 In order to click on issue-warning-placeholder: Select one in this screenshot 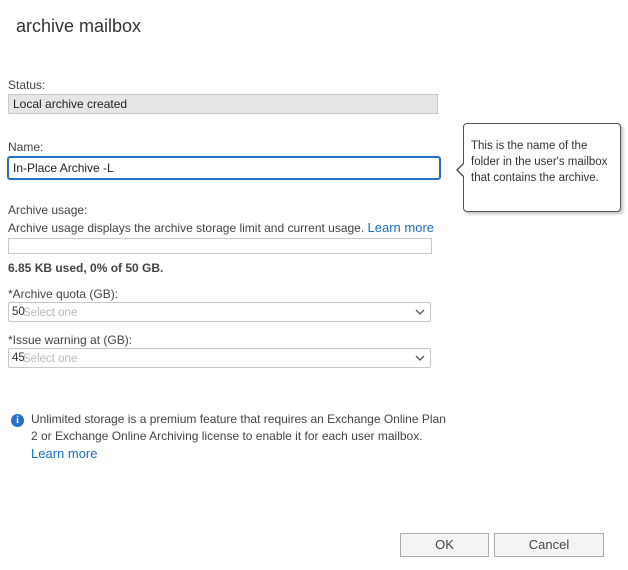, I will do `click(50, 359)`.